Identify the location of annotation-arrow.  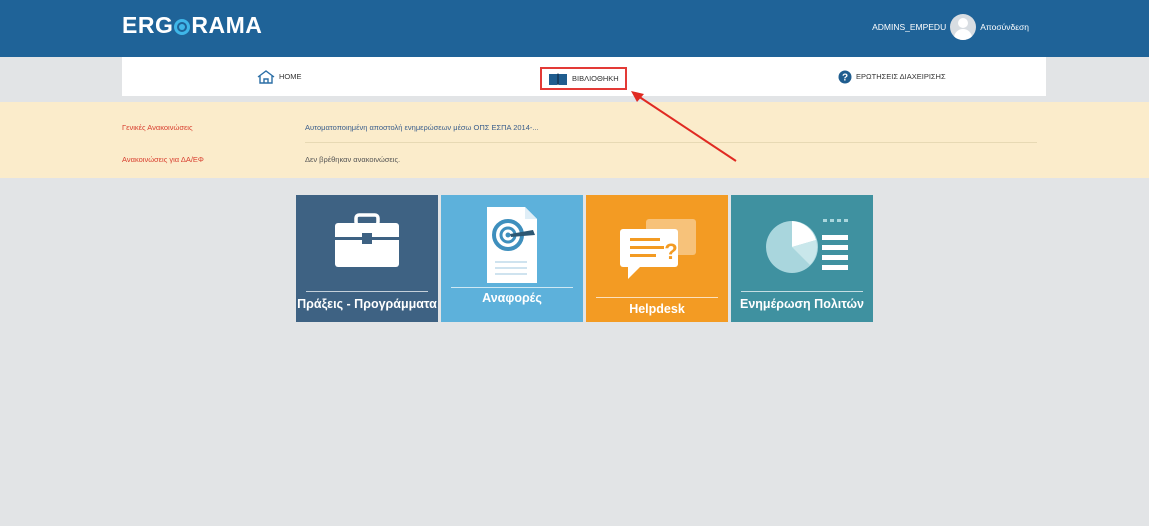
(684, 126).